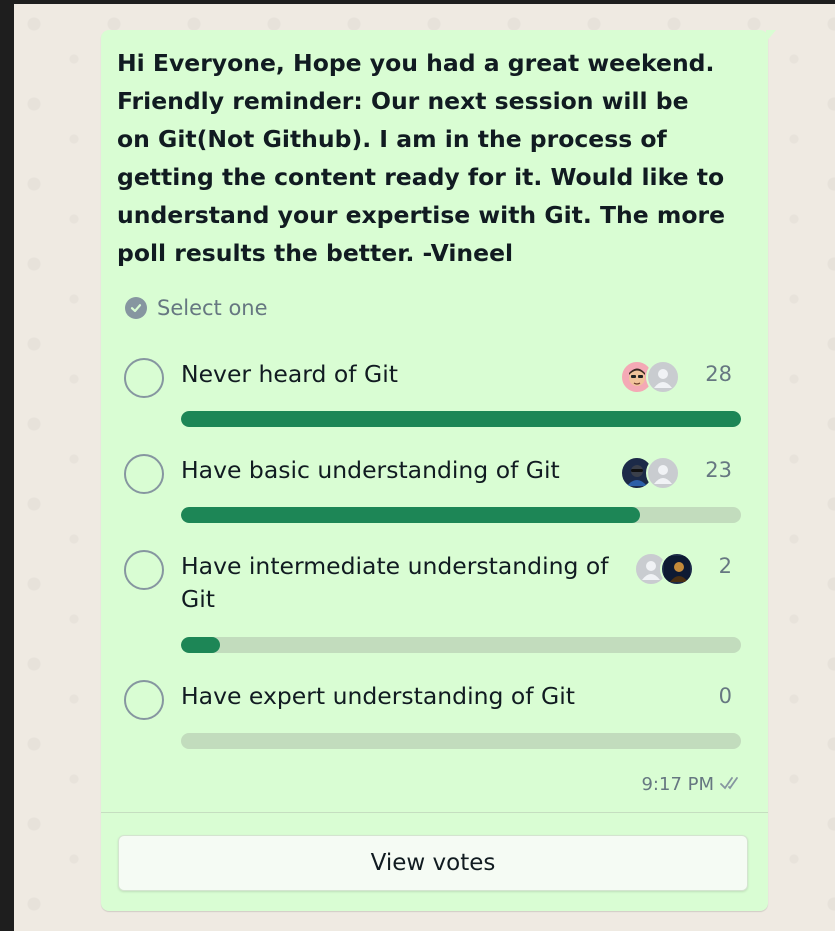 Image resolution: width=835 pixels, height=931 pixels. I want to click on photo-avatar-icon, so click(677, 569).